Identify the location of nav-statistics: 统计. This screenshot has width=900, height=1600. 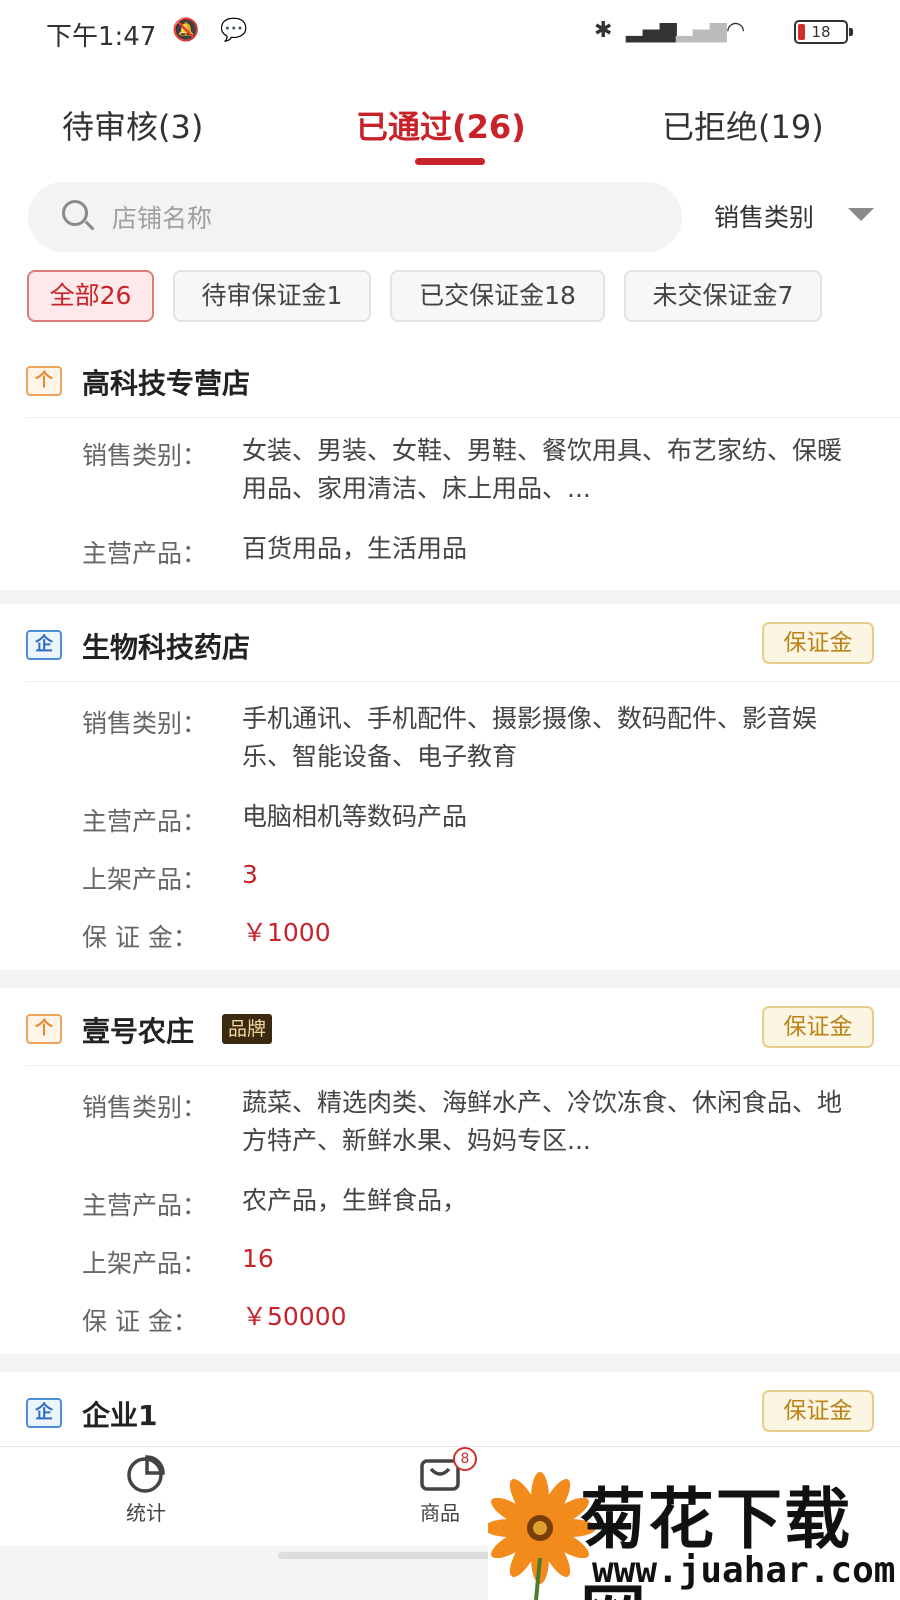
(146, 1489).